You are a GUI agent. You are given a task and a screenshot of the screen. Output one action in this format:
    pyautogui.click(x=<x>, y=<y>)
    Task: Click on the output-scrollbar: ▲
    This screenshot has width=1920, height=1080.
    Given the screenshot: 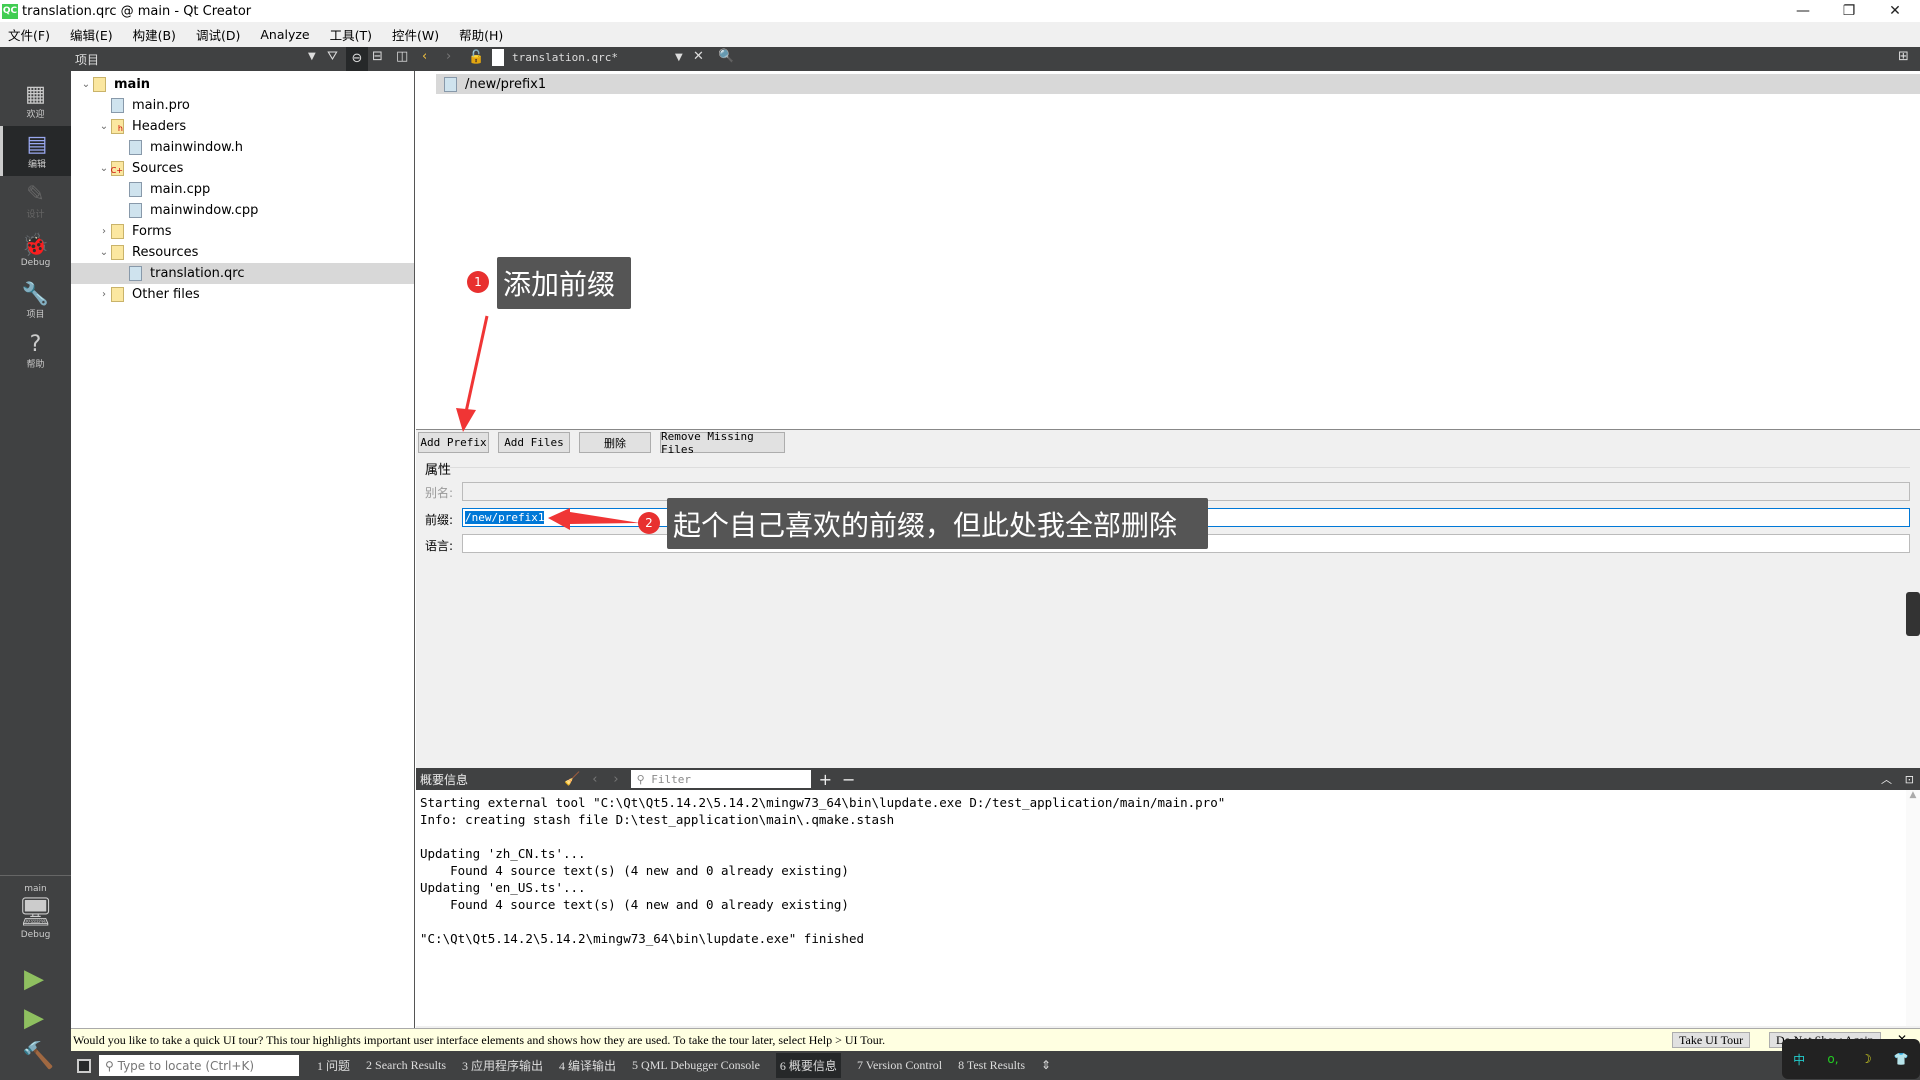 What is the action you would take?
    pyautogui.click(x=1913, y=908)
    